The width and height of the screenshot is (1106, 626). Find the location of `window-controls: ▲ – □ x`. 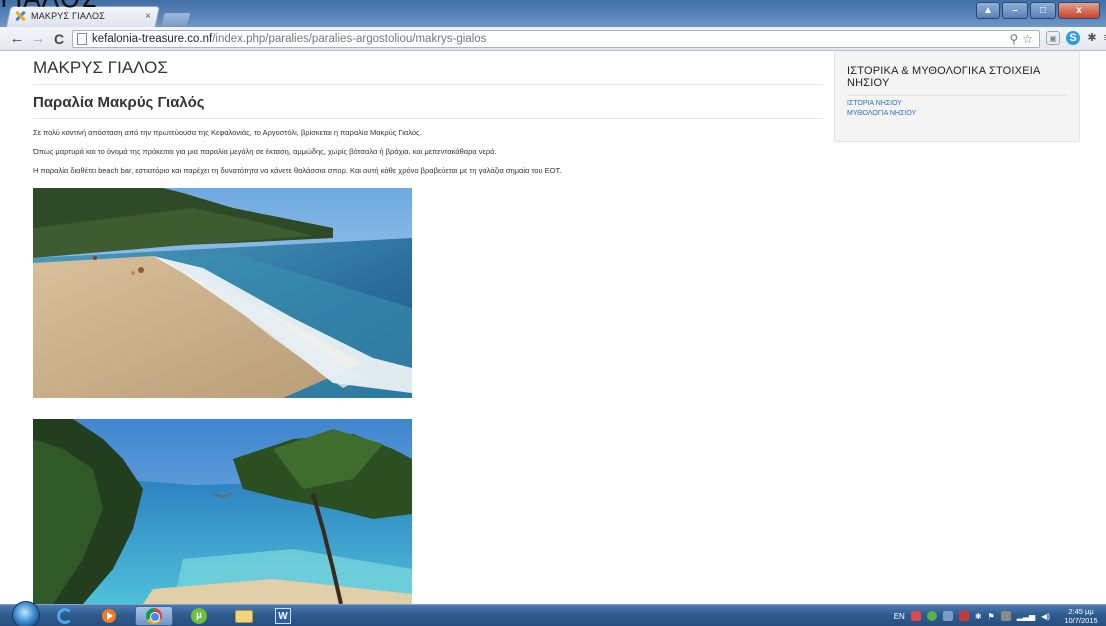

window-controls: ▲ – □ x is located at coordinates (1038, 10).